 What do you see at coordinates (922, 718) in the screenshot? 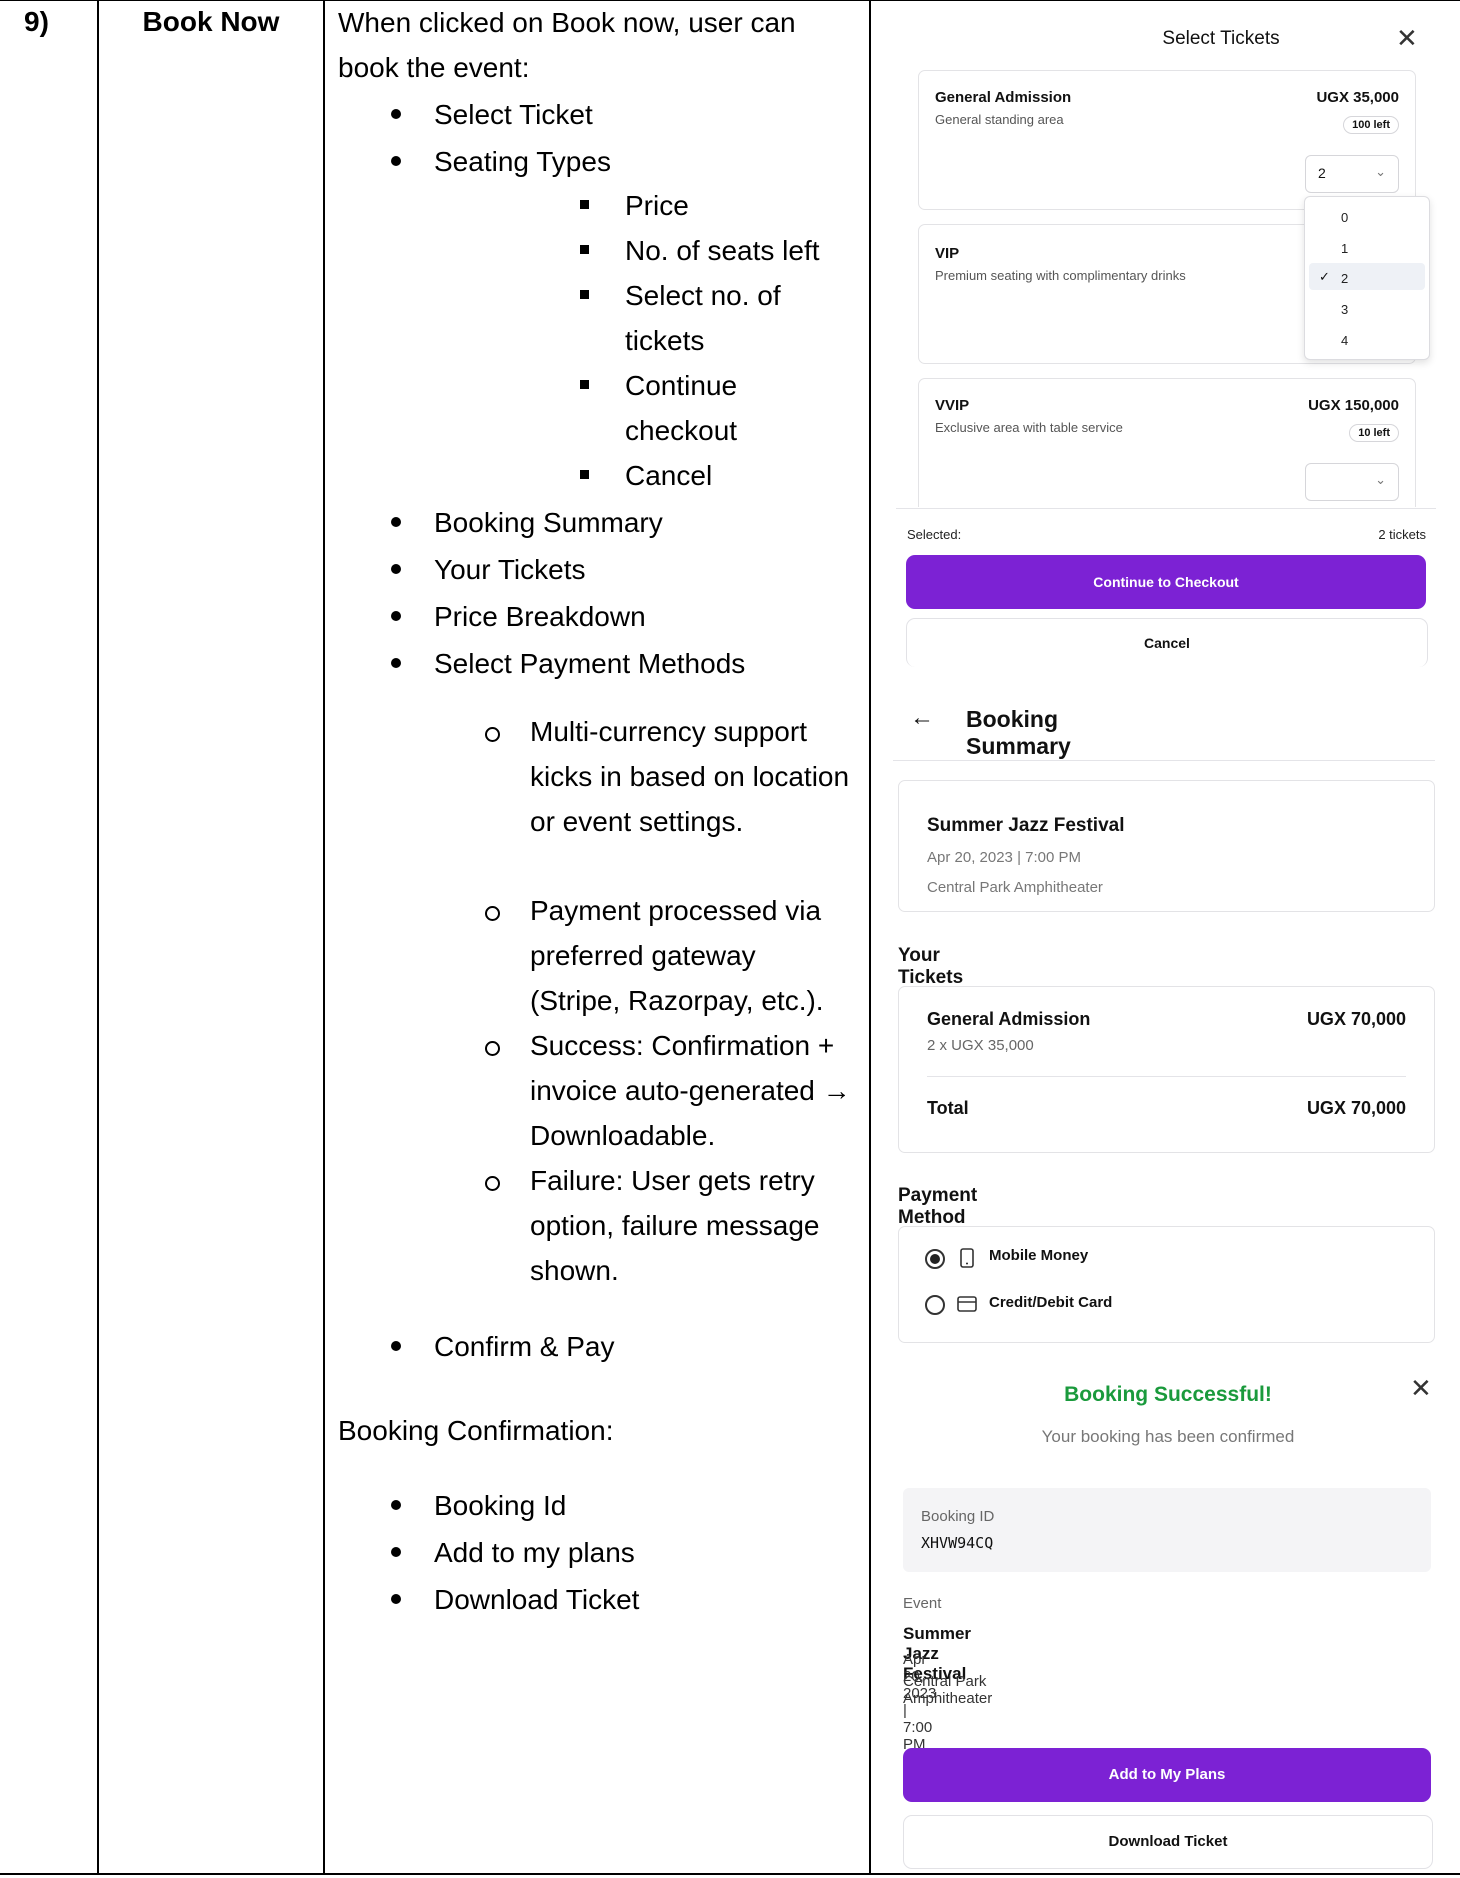
I see `back-arrow-icon: ←` at bounding box center [922, 718].